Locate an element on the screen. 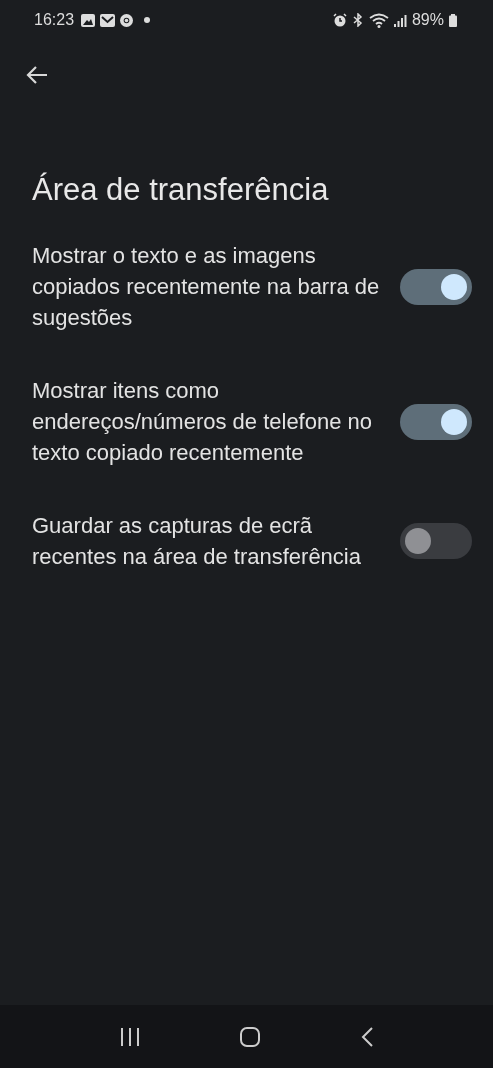 Image resolution: width=493 pixels, height=1068 pixels. mail-icon is located at coordinates (108, 20).